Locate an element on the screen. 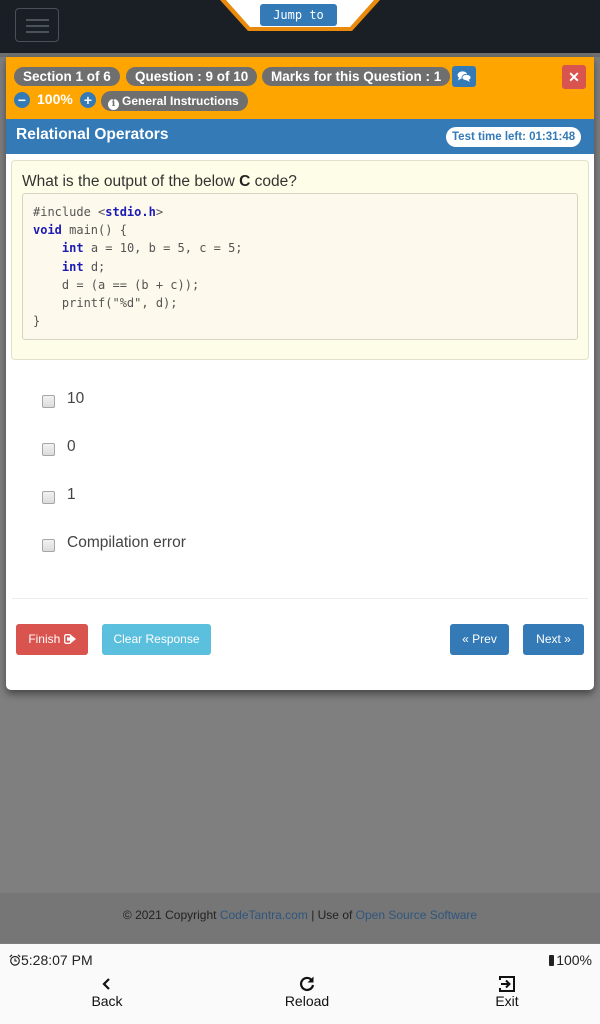 The image size is (600, 1024). question-text: What is the output of the below C code? is located at coordinates (159, 182).